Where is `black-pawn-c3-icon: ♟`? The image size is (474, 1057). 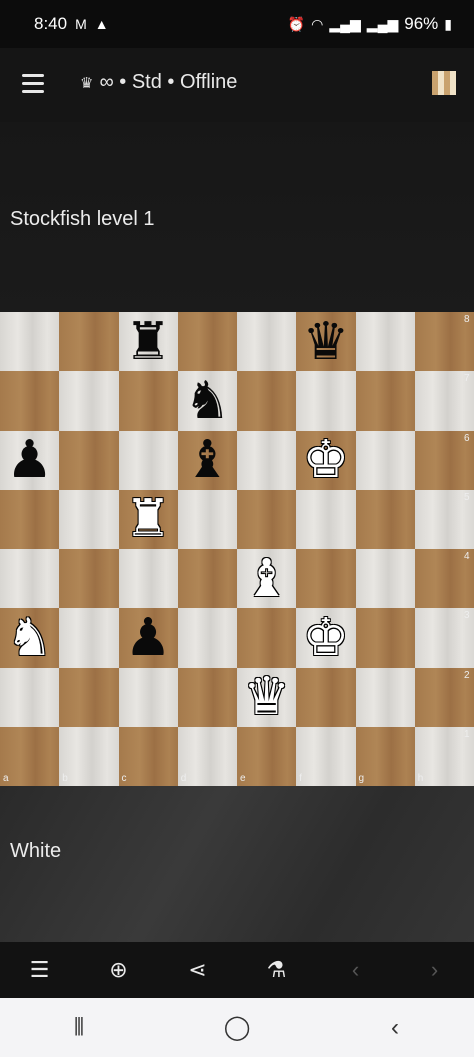
black-pawn-c3-icon: ♟ is located at coordinates (148, 637).